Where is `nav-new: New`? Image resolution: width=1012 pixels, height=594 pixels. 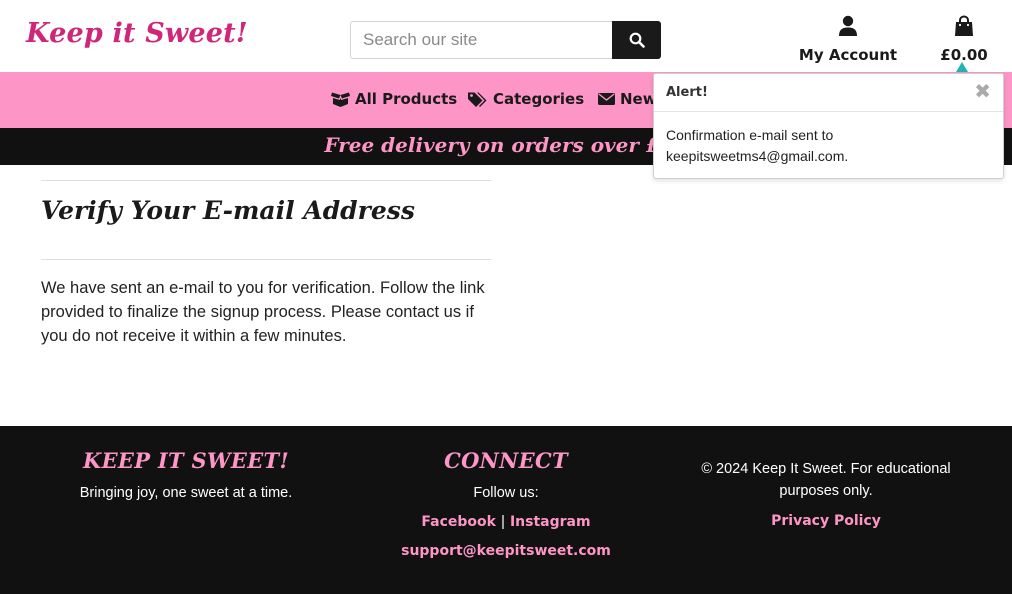 nav-new: New is located at coordinates (627, 99).